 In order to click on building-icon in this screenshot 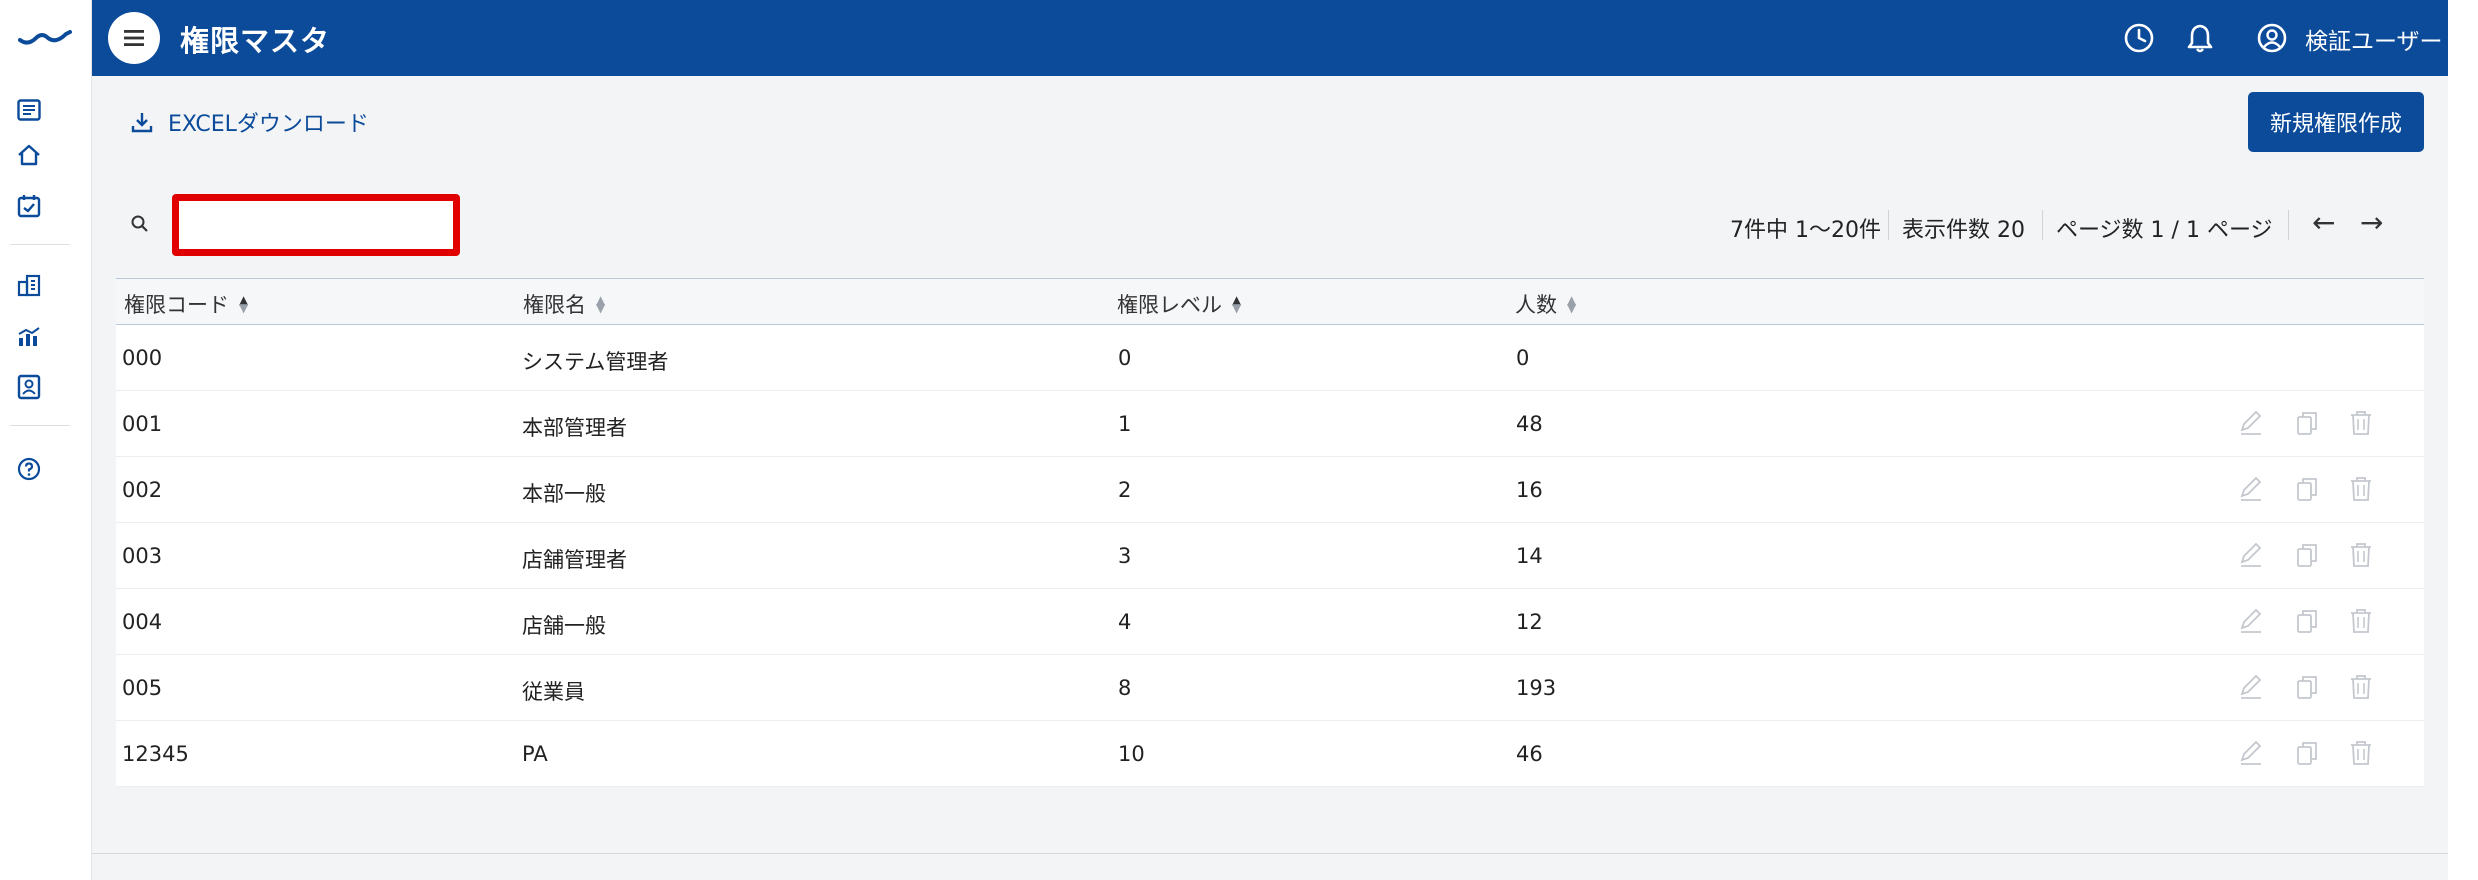, I will do `click(29, 285)`.